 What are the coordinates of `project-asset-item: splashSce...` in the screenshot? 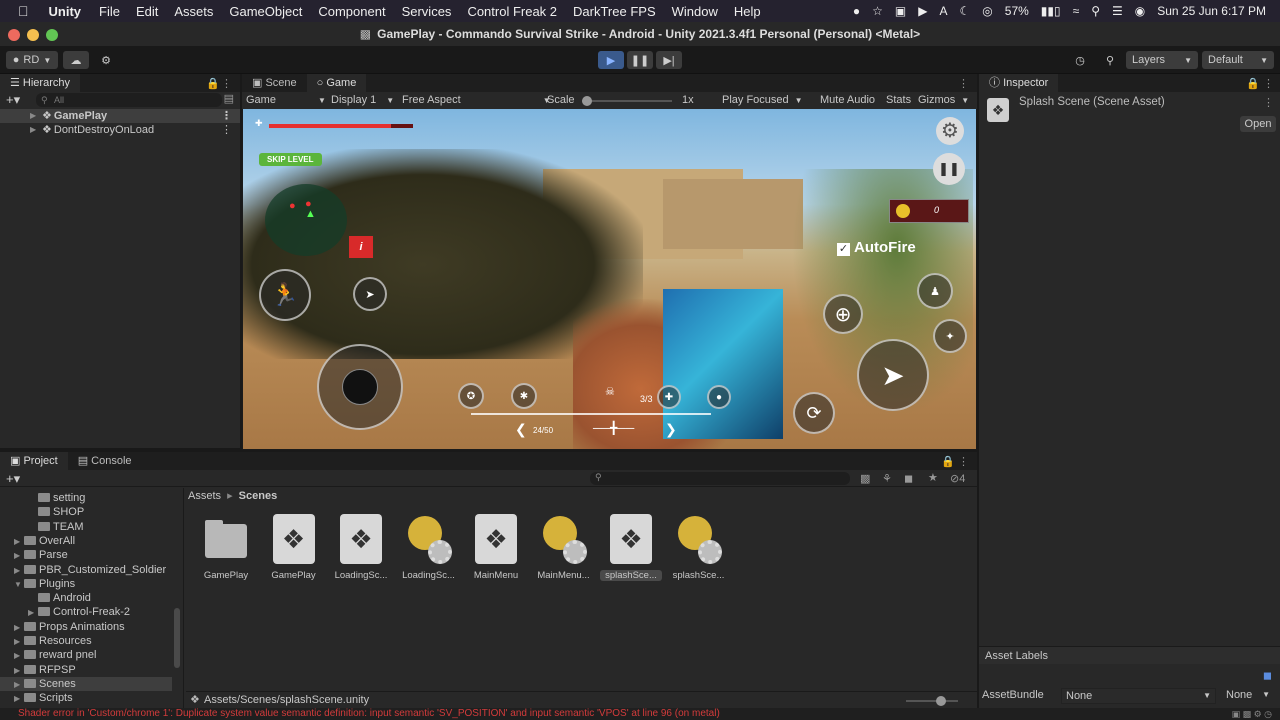 It's located at (699, 547).